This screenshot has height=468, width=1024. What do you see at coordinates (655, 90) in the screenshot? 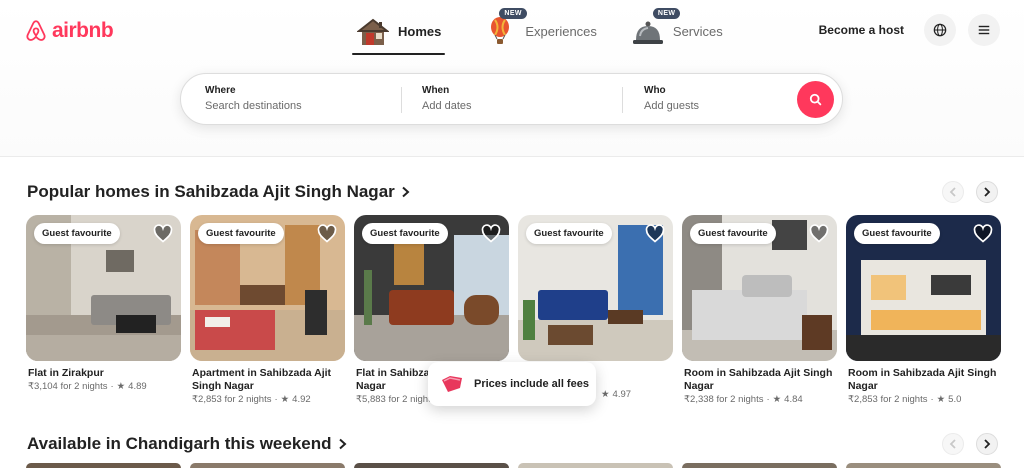
I see `who-label: Who` at bounding box center [655, 90].